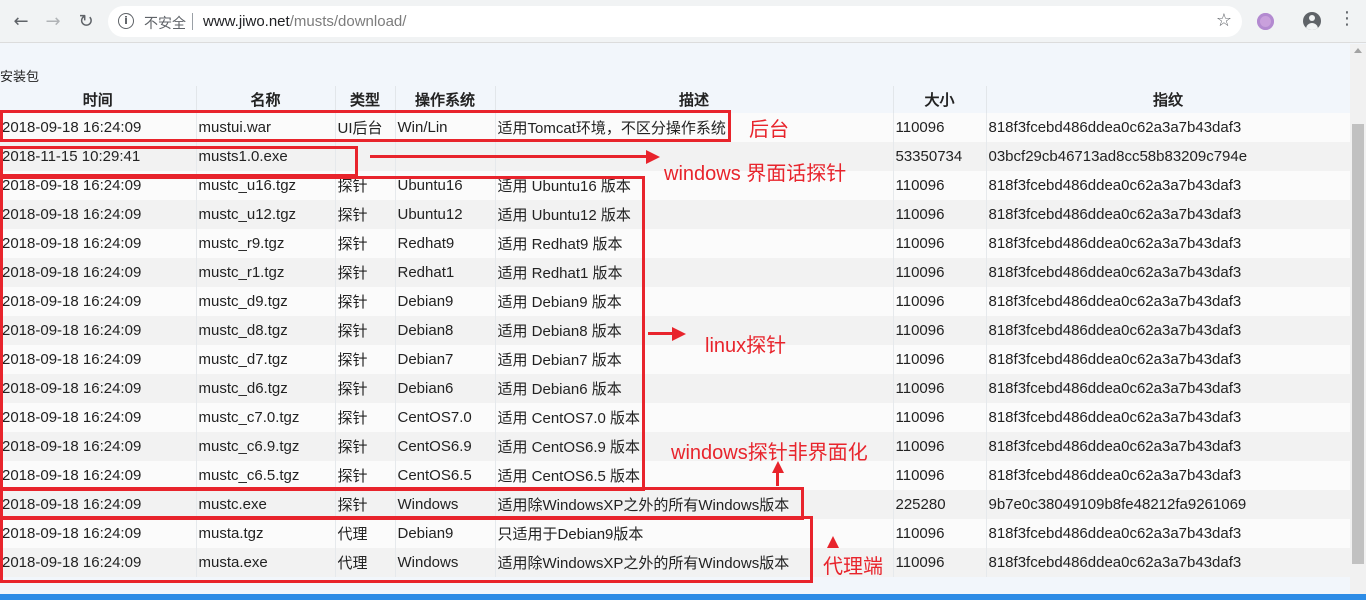  Describe the element at coordinates (653, 157) in the screenshot. I see `arrow-right-icon-windows-gui` at that location.